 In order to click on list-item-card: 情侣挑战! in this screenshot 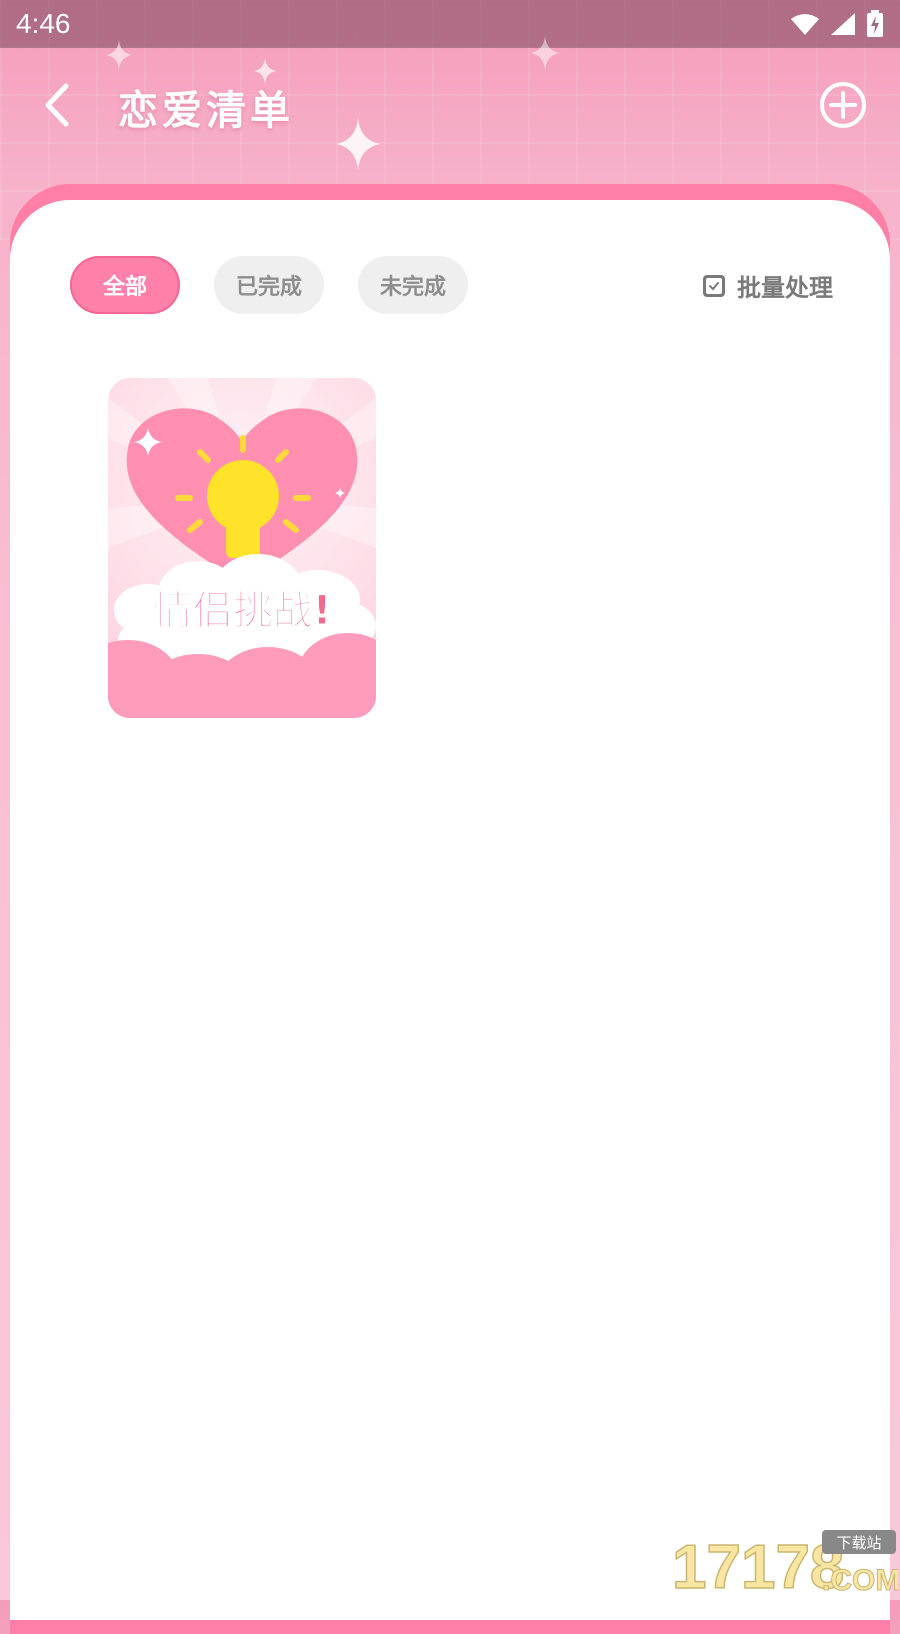, I will do `click(242, 548)`.